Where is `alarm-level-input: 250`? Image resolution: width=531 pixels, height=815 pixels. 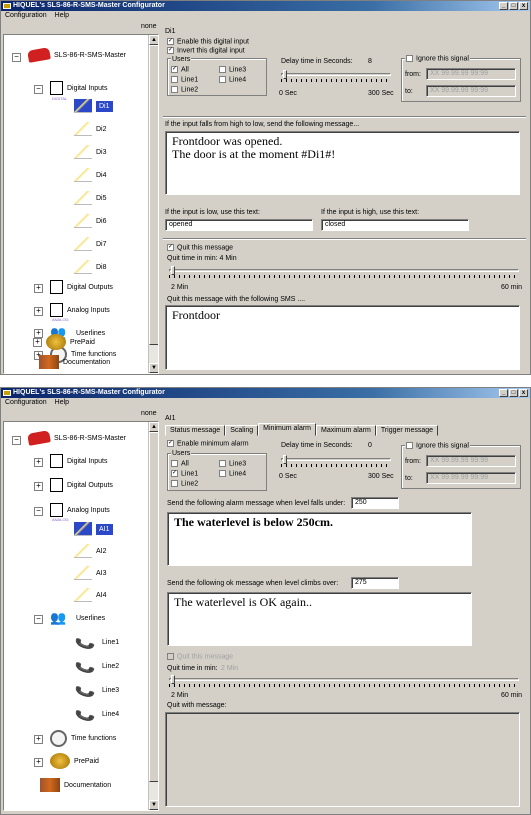
alarm-level-input: 250 is located at coordinates (375, 503).